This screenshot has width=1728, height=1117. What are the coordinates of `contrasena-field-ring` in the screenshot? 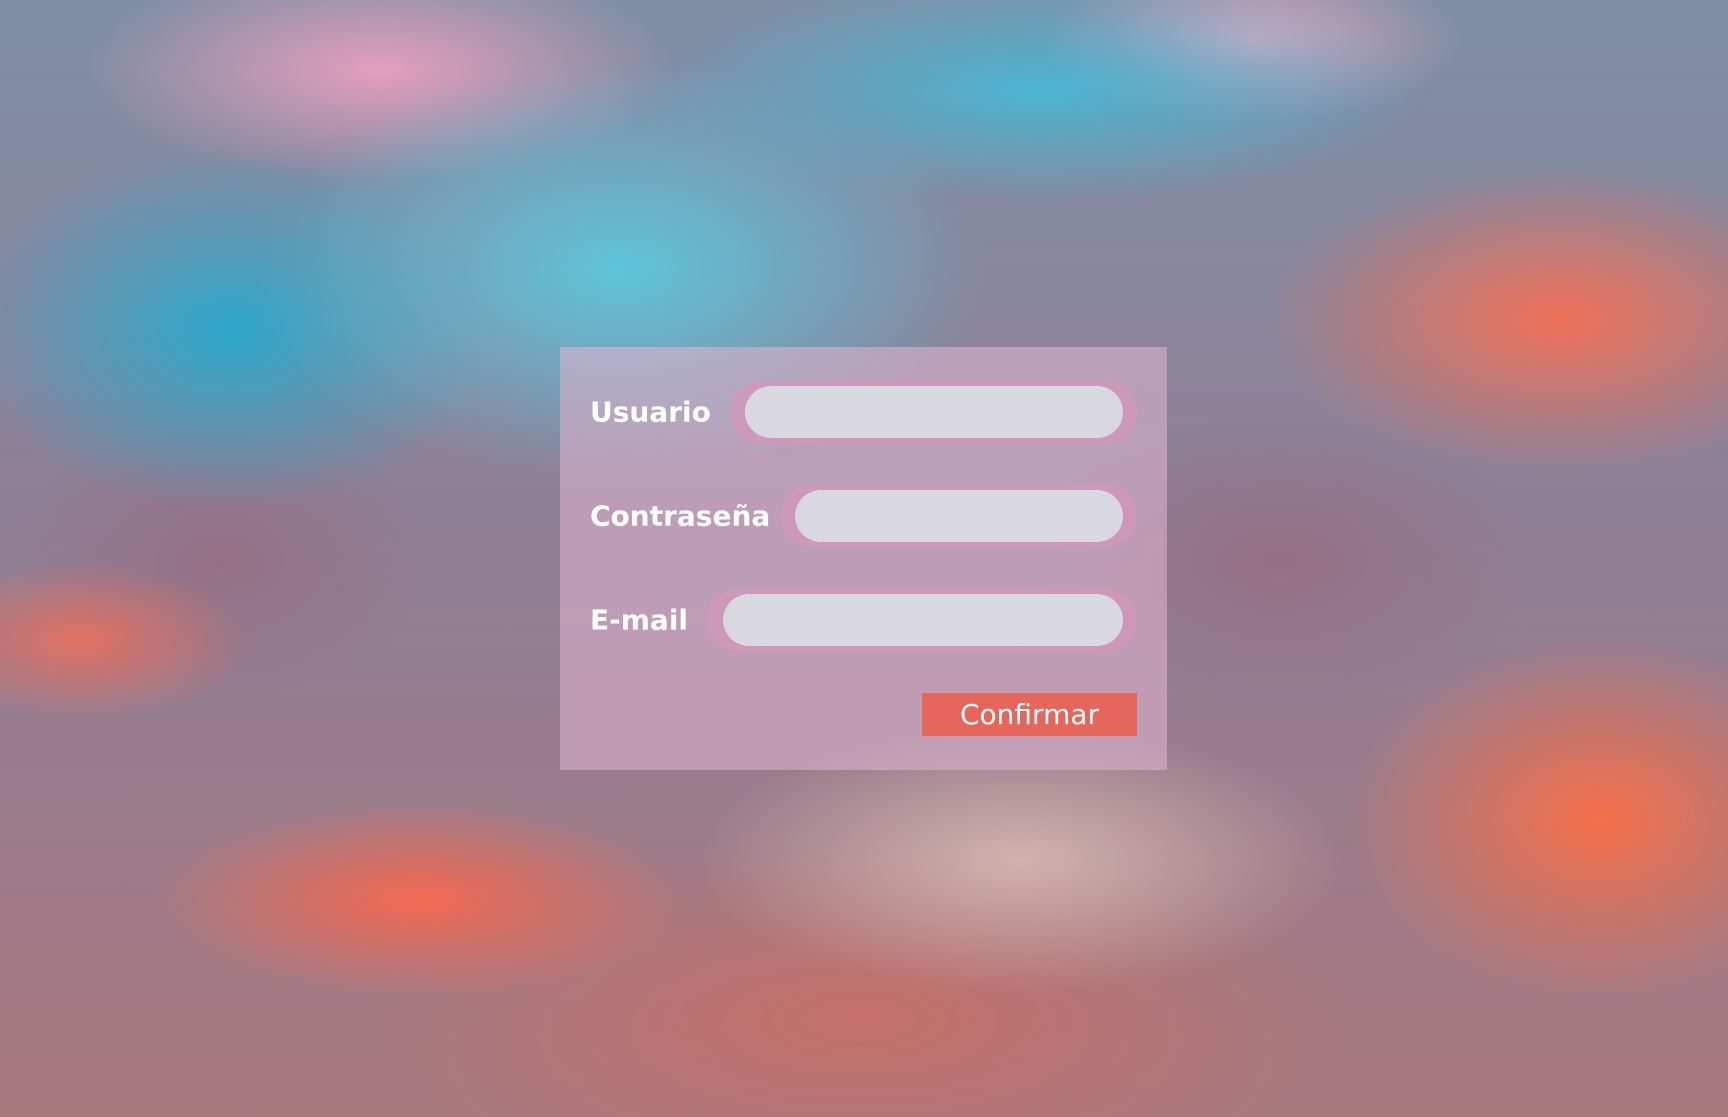 It's located at (959, 516).